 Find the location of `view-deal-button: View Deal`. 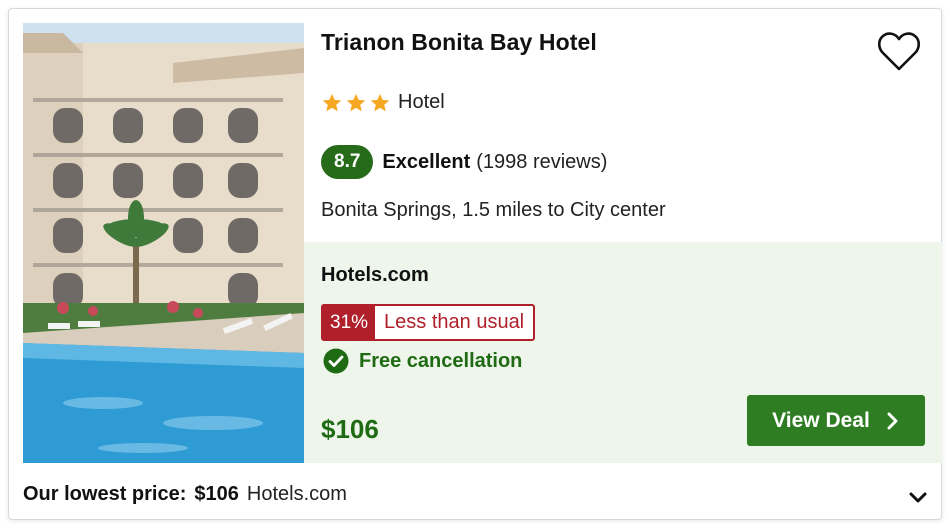

view-deal-button: View Deal is located at coordinates (836, 420).